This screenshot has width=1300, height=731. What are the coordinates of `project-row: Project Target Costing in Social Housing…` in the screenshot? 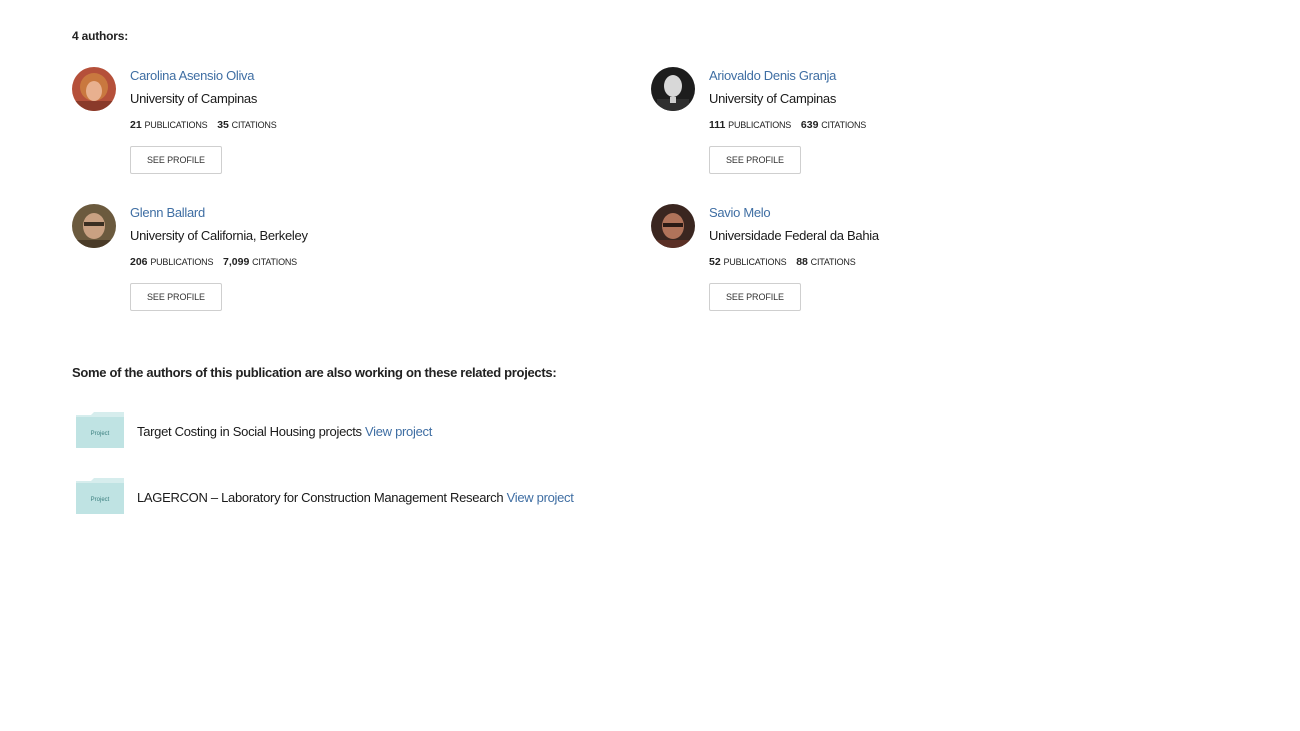 It's located at (425, 431).